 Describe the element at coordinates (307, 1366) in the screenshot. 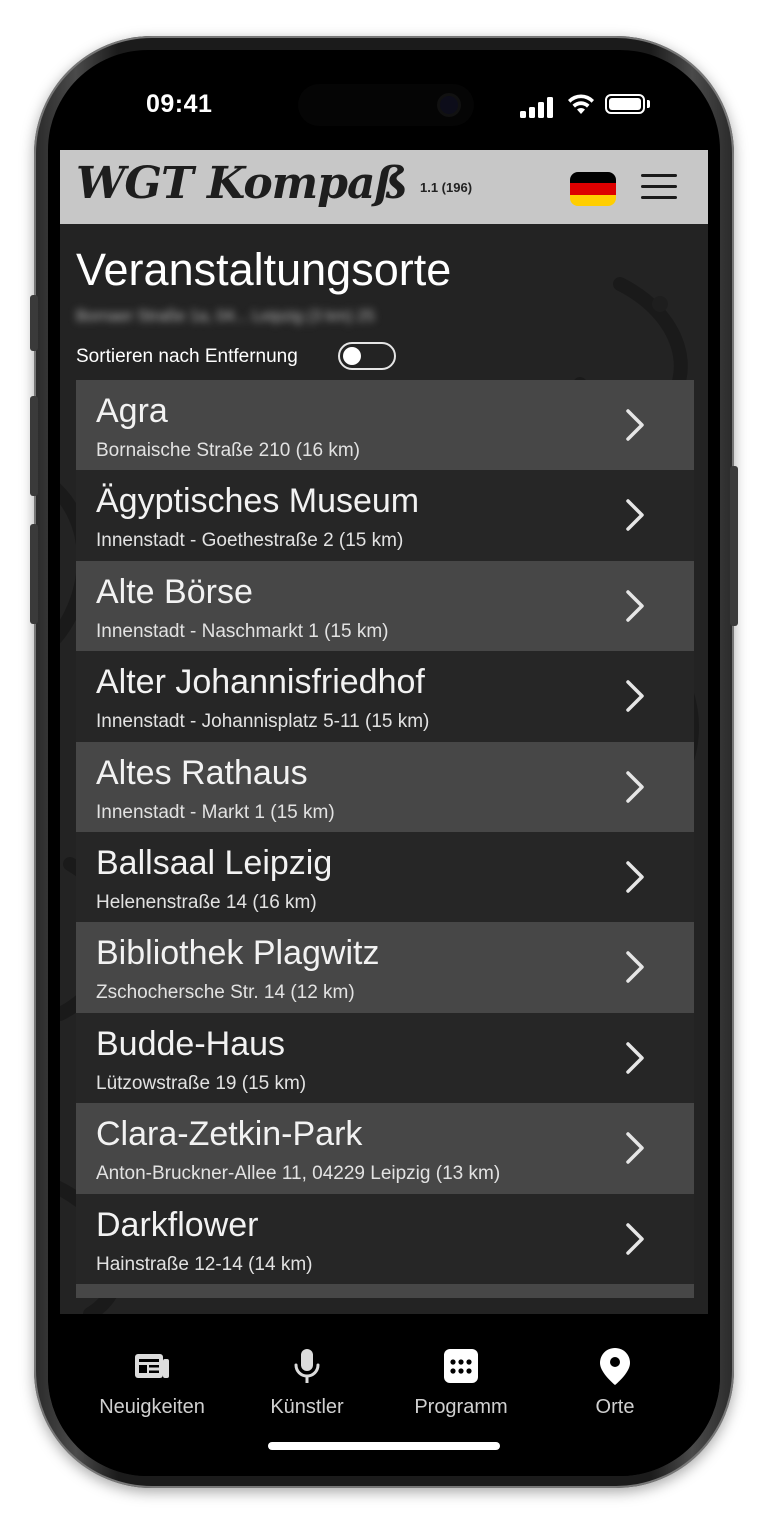

I see `microphone-icon` at that location.